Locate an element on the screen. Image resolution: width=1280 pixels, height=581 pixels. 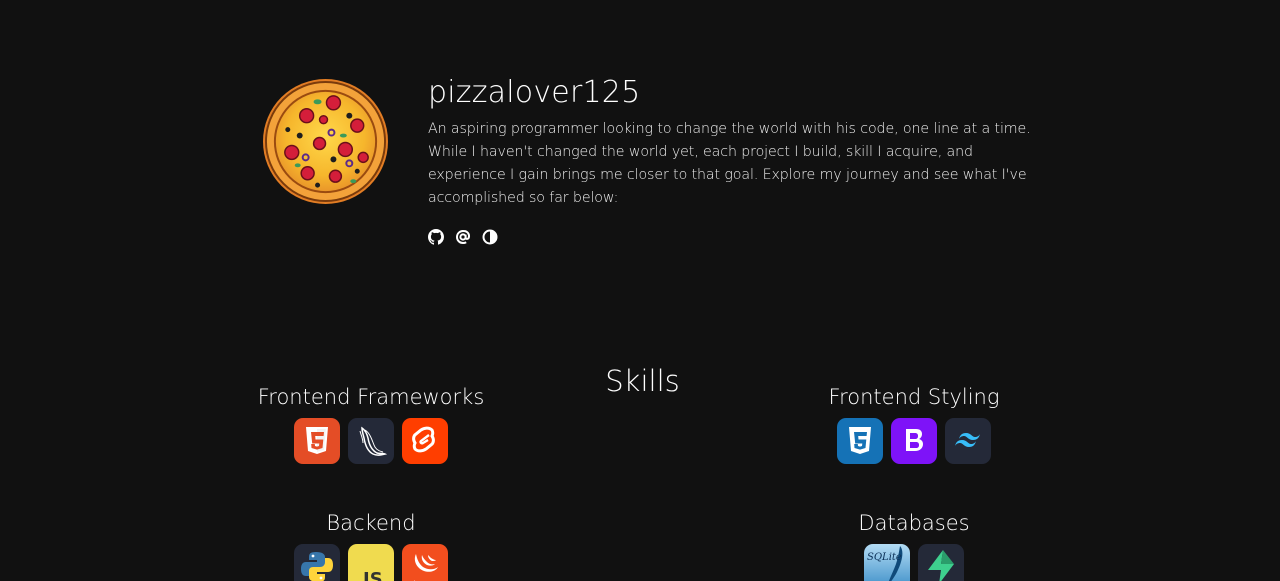
icon-row: JS jQuery is located at coordinates (371, 562).